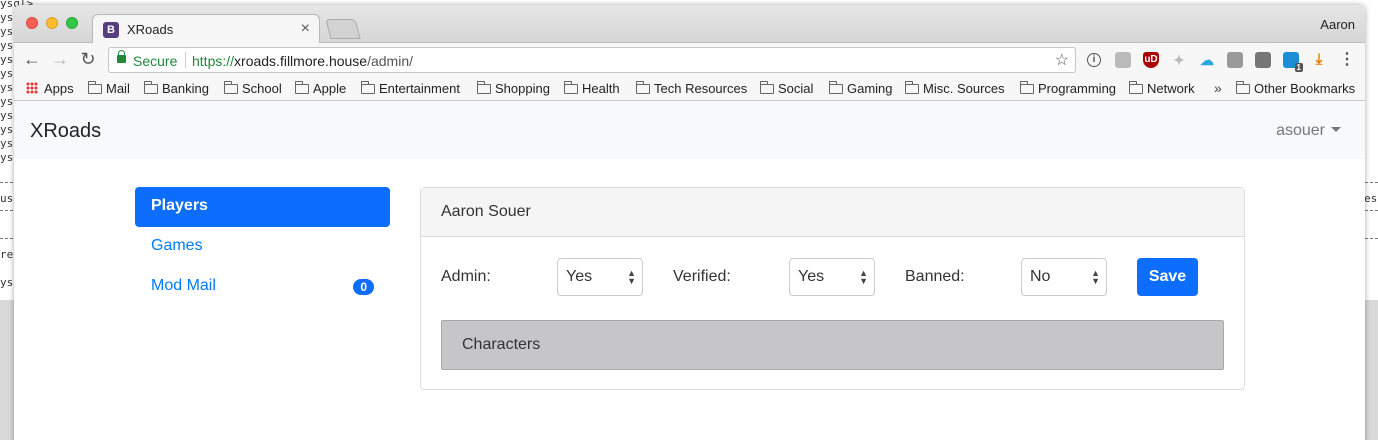 This screenshot has height=440, width=1378. What do you see at coordinates (796, 88) in the screenshot?
I see `bookmark-label: Social` at bounding box center [796, 88].